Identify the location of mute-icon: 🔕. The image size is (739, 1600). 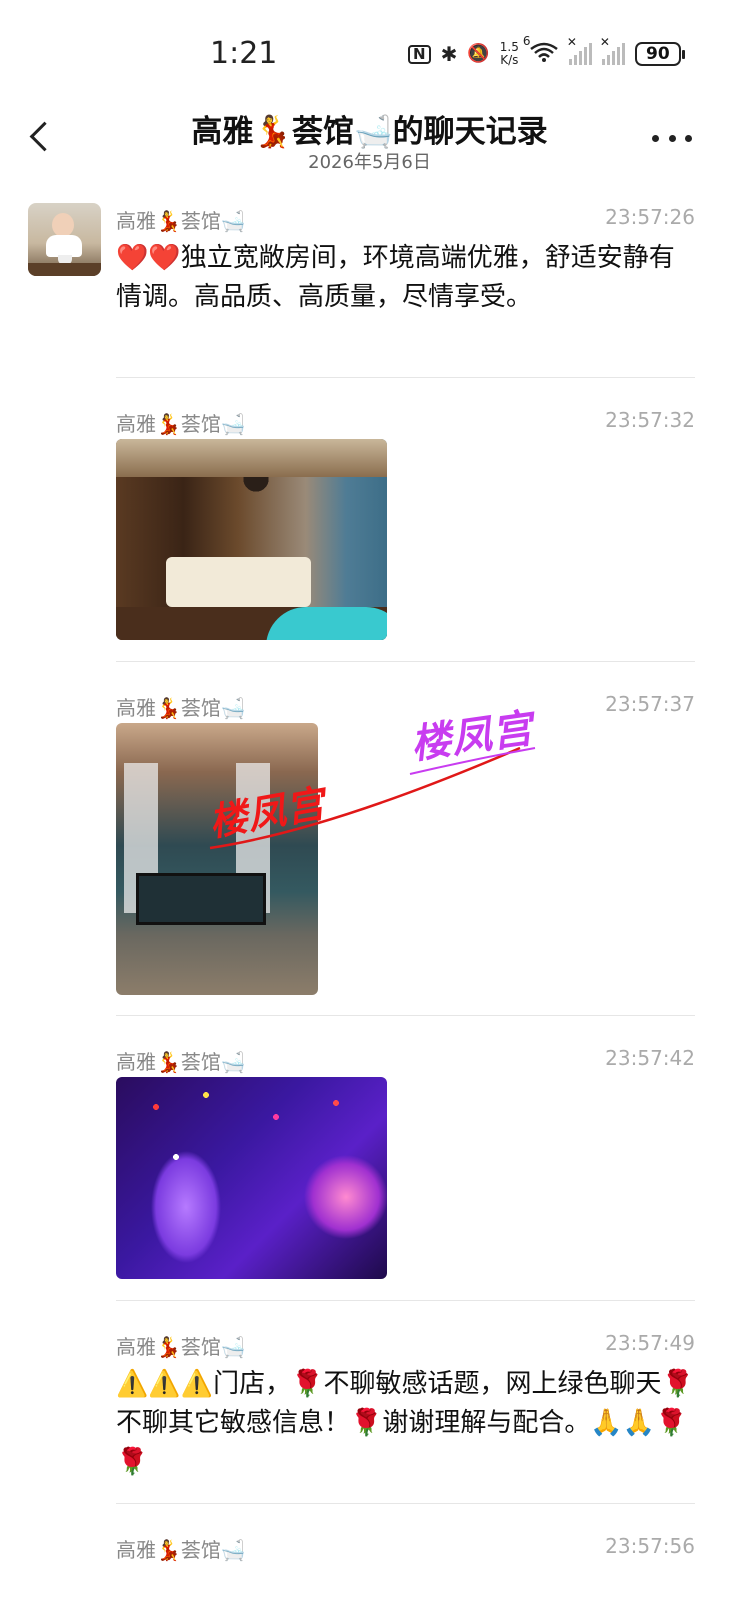
(478, 53).